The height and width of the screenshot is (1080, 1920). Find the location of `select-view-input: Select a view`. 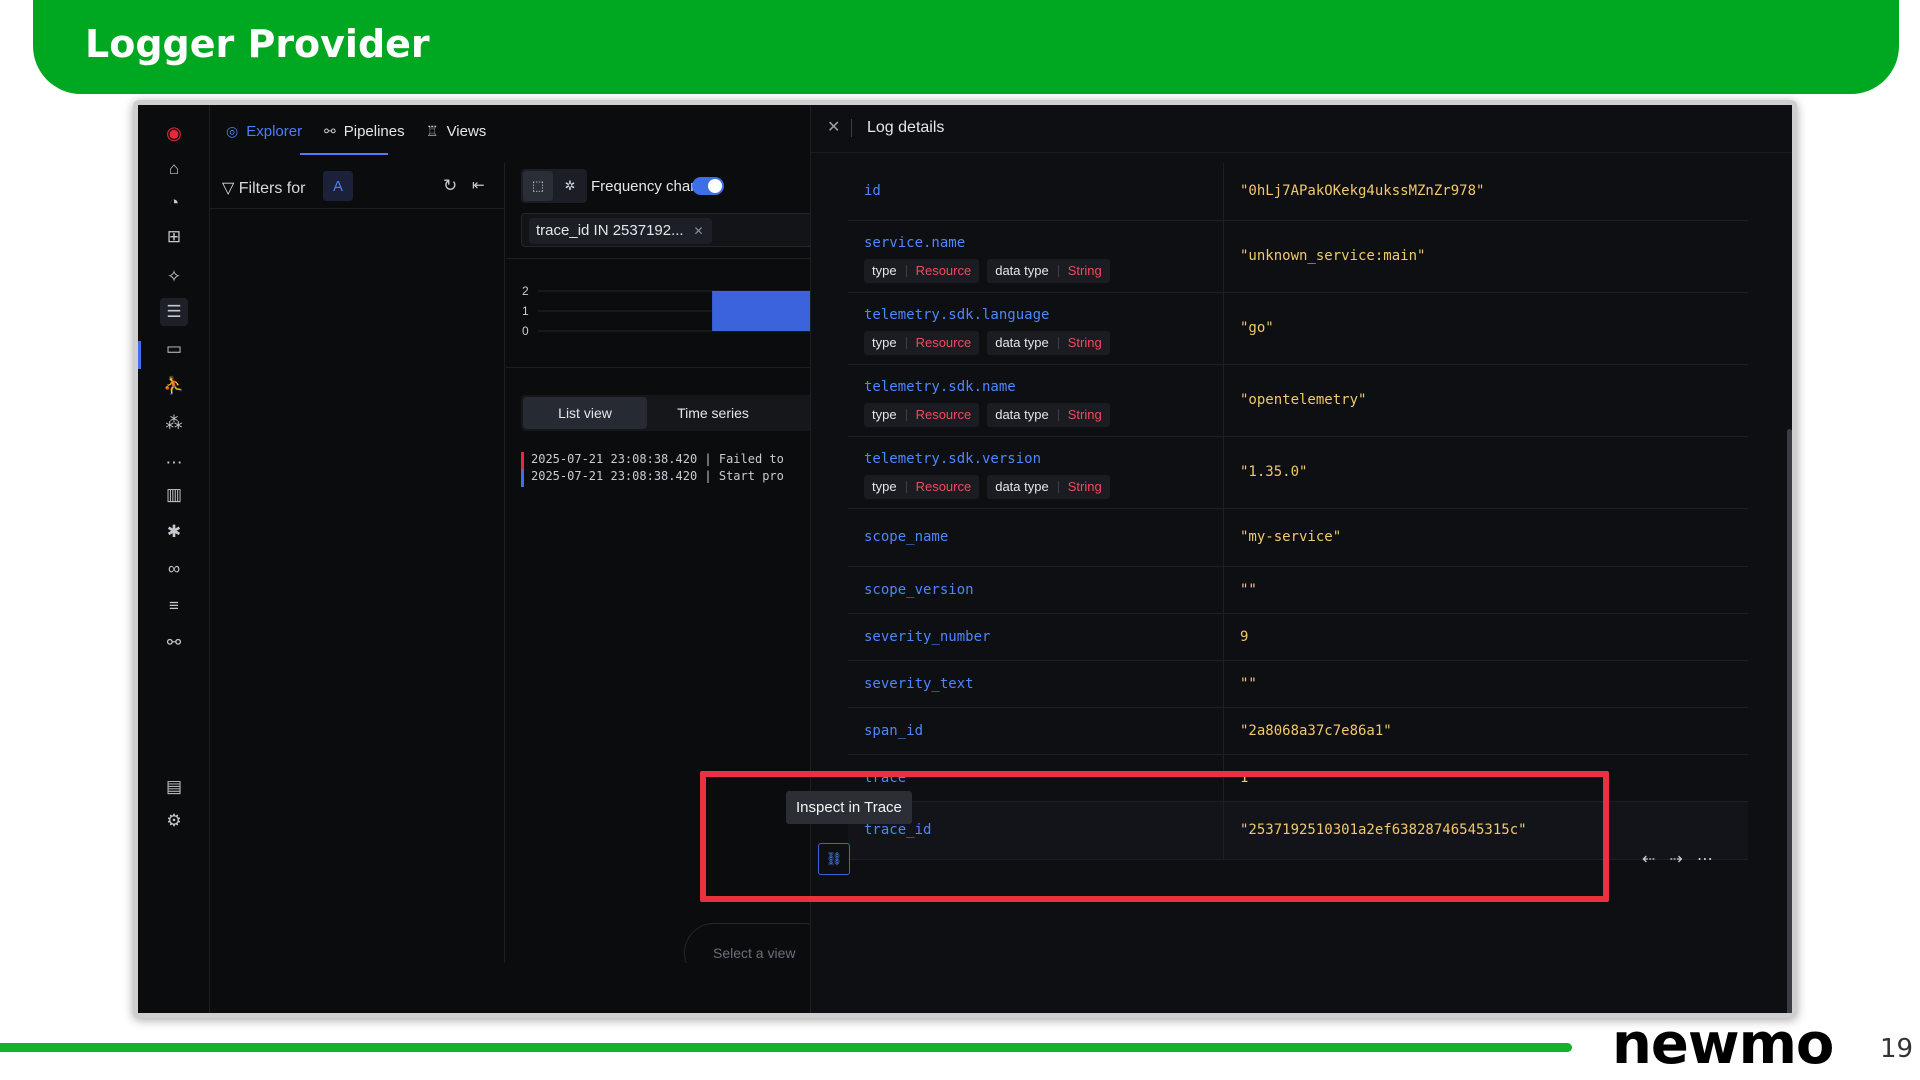

select-view-input: Select a view is located at coordinates (747, 943).